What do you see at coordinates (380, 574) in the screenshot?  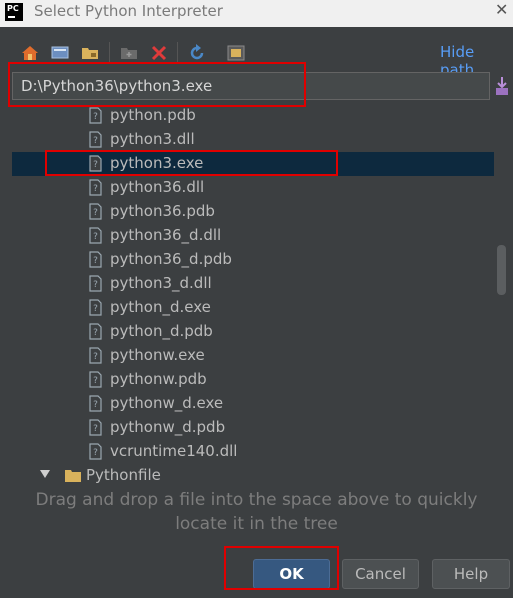 I see `cancel-button: Cancel` at bounding box center [380, 574].